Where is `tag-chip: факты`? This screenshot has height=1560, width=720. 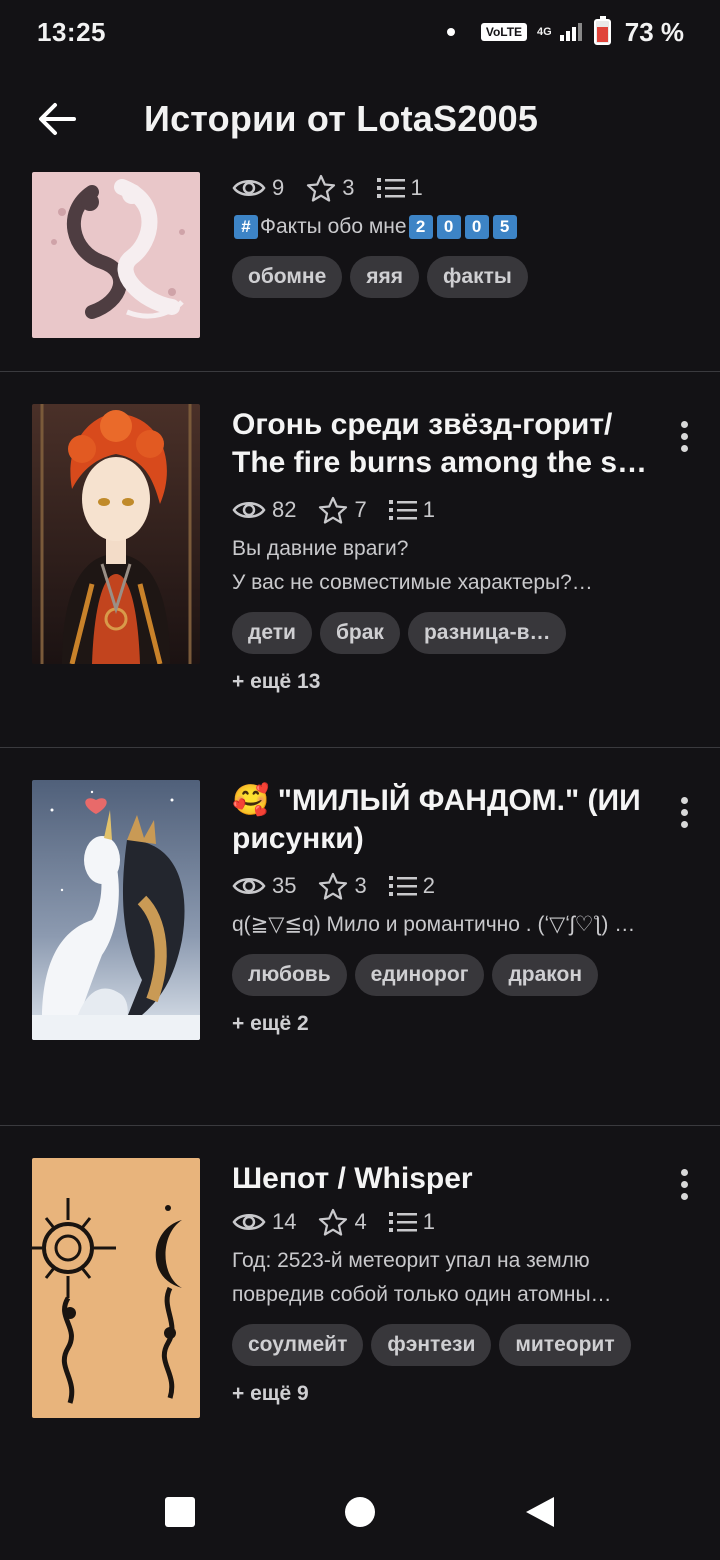 tag-chip: факты is located at coordinates (477, 277).